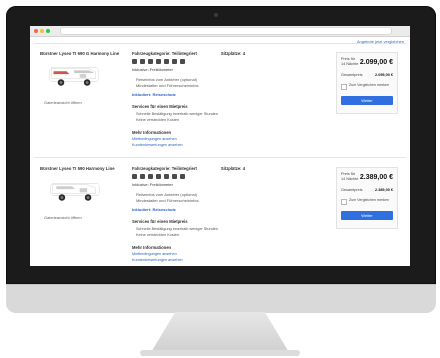 Image resolution: width=440 pixels, height=358 pixels. What do you see at coordinates (216, 15) in the screenshot?
I see `camera-icon` at bounding box center [216, 15].